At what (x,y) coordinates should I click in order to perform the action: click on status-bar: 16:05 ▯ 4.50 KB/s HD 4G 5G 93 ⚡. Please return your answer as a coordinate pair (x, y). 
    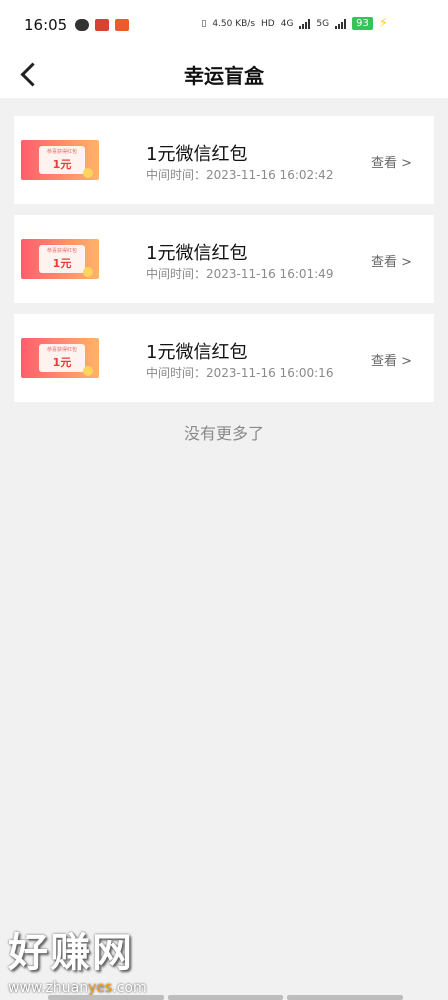
    Looking at the image, I should click on (224, 25).